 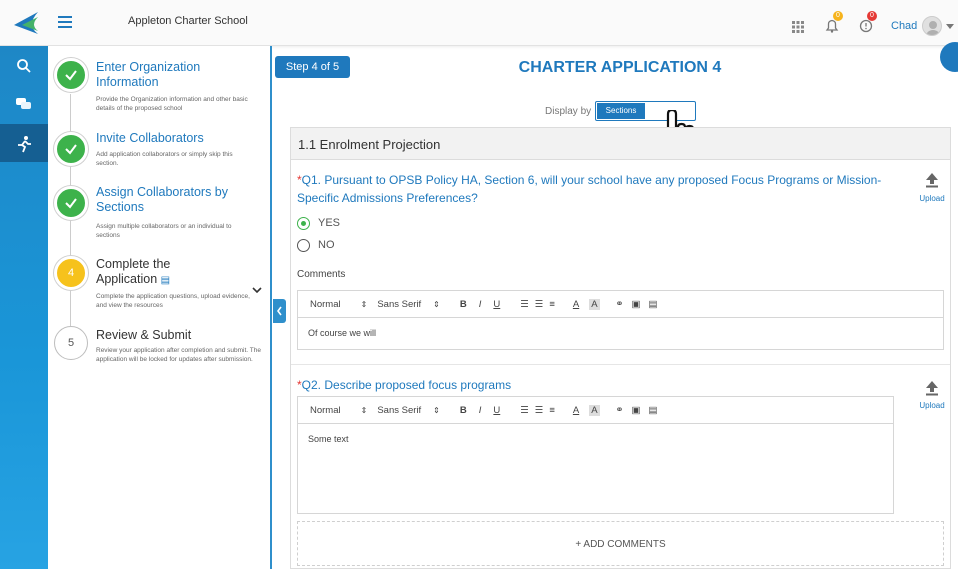 I want to click on section-header: 1.1 Enrolment Projection, so click(x=620, y=144).